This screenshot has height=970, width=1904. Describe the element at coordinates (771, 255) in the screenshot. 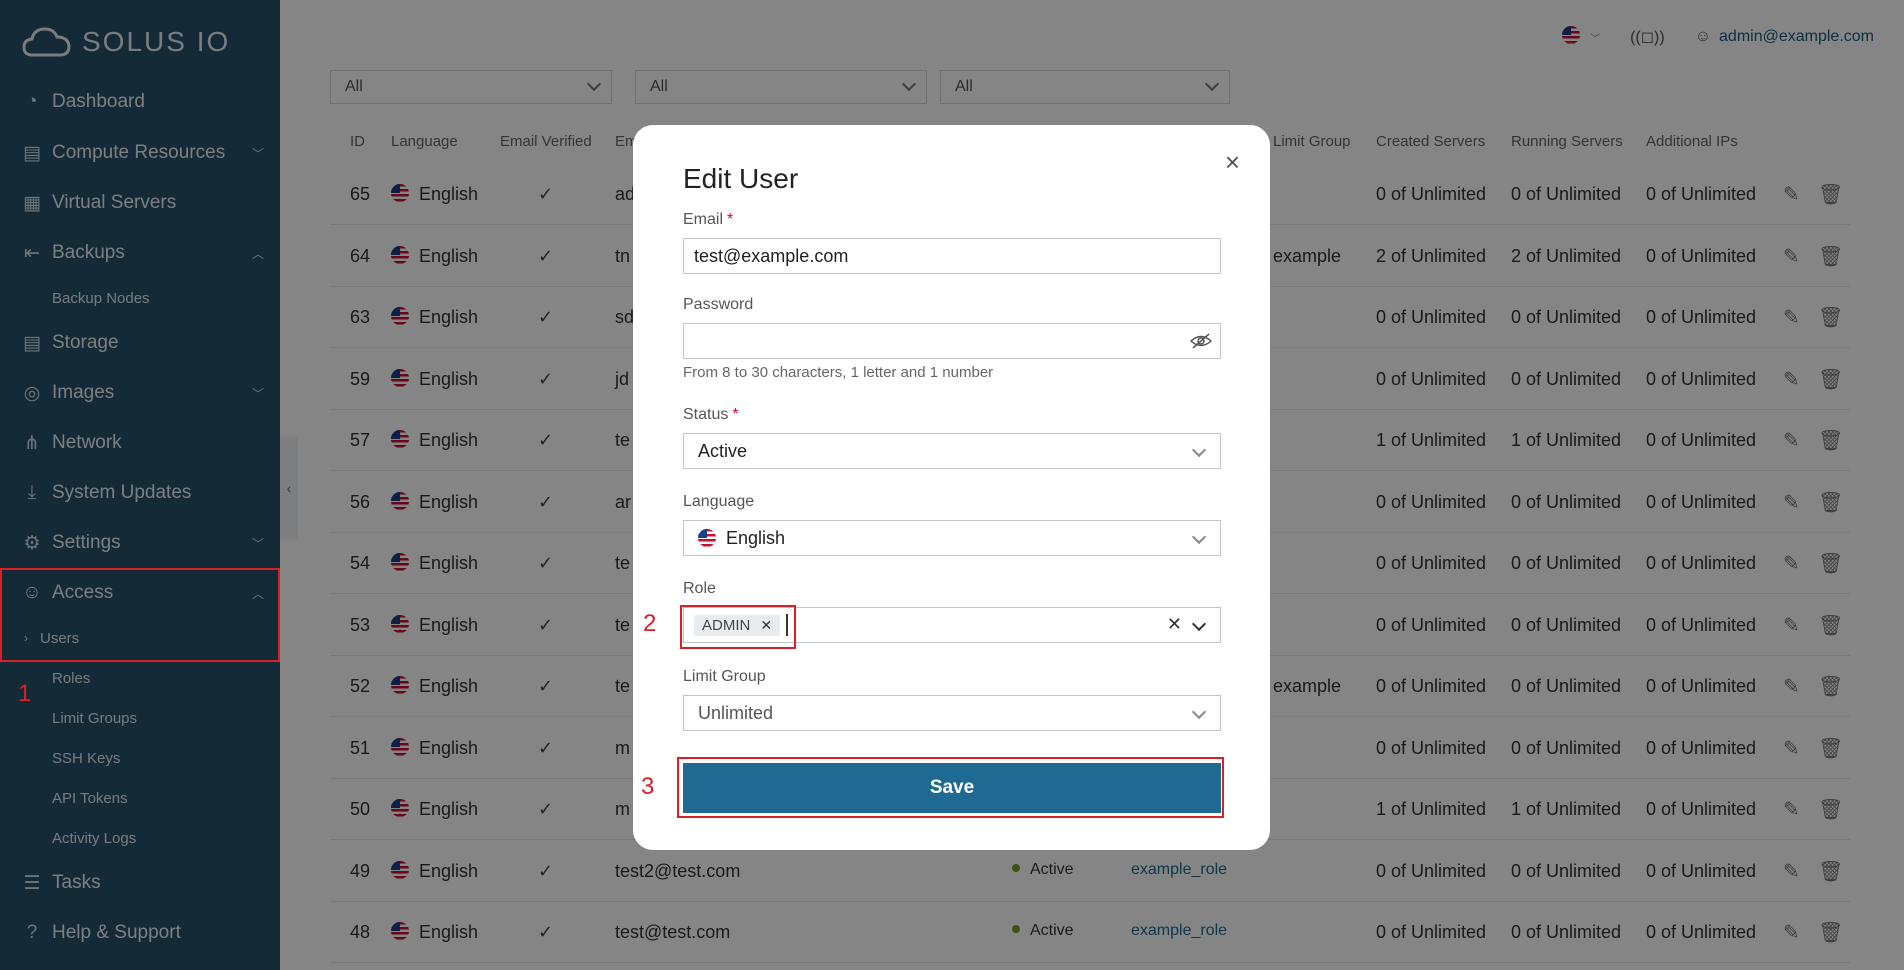

I see `email-value: test@example.com` at that location.